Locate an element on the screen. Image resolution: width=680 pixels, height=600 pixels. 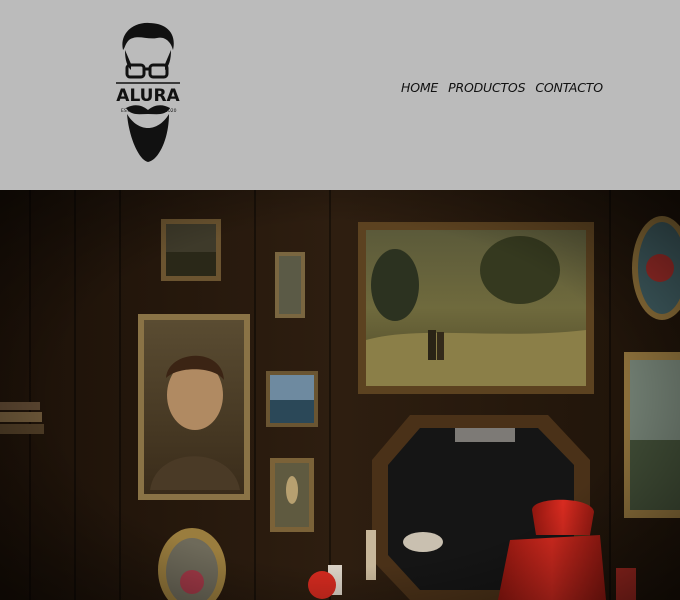
alura-logo: ALURA ESTD 2020 is located at coordinates (148, 93).